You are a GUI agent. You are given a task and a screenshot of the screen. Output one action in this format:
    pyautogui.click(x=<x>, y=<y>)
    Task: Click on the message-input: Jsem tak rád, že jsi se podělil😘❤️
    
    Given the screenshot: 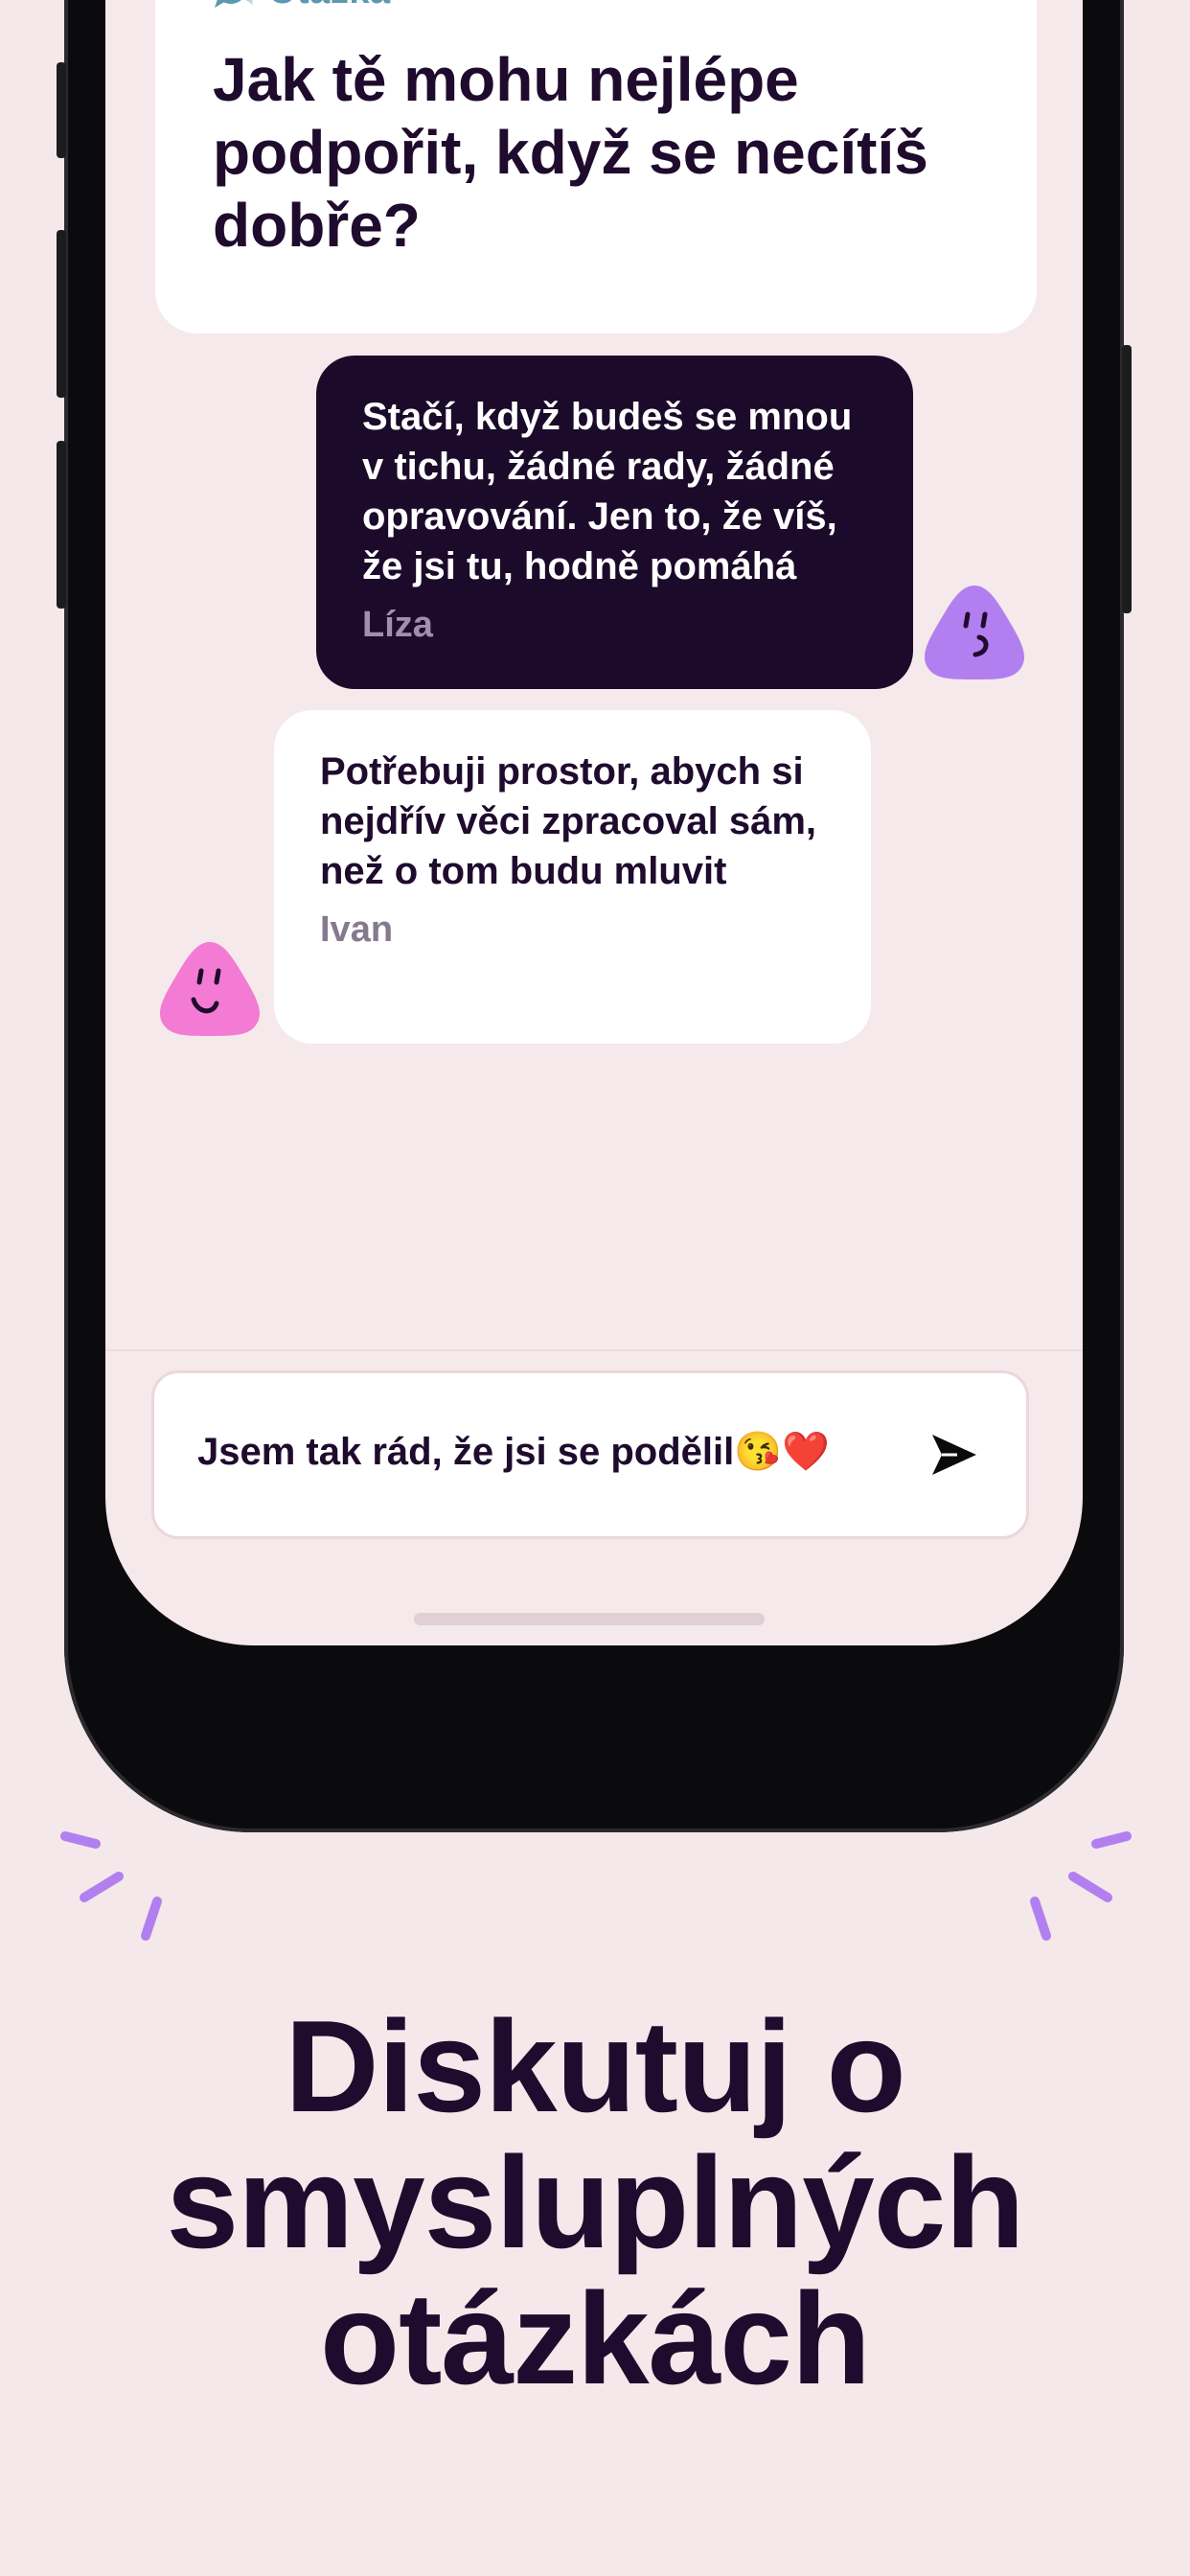 What is the action you would take?
    pyautogui.click(x=552, y=1451)
    